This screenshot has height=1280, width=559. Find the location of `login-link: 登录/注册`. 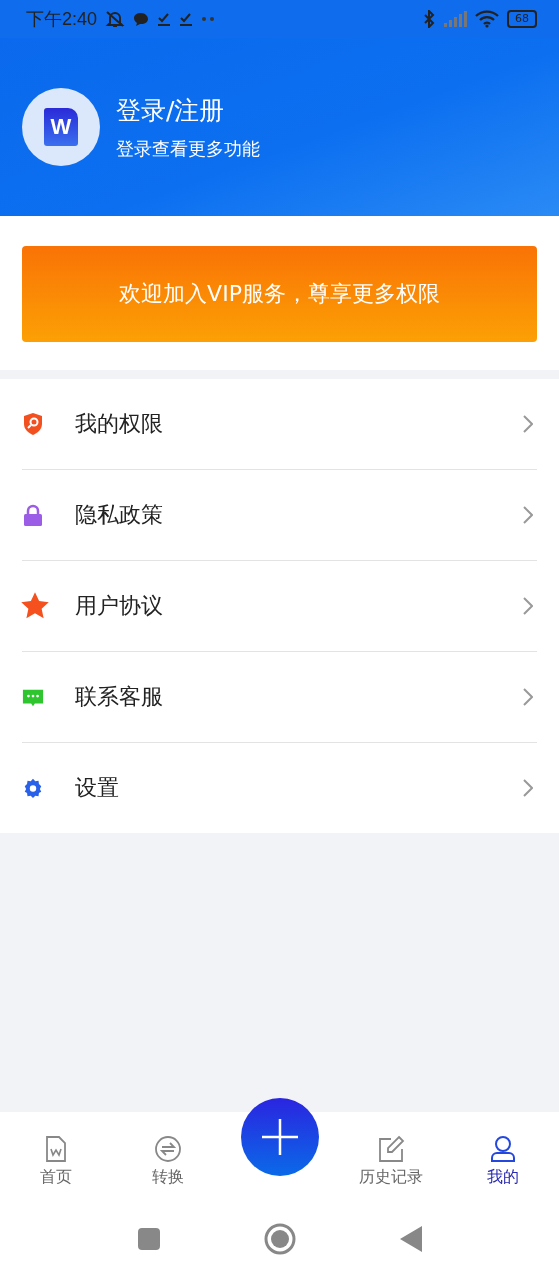

login-link: 登录/注册 is located at coordinates (188, 110).